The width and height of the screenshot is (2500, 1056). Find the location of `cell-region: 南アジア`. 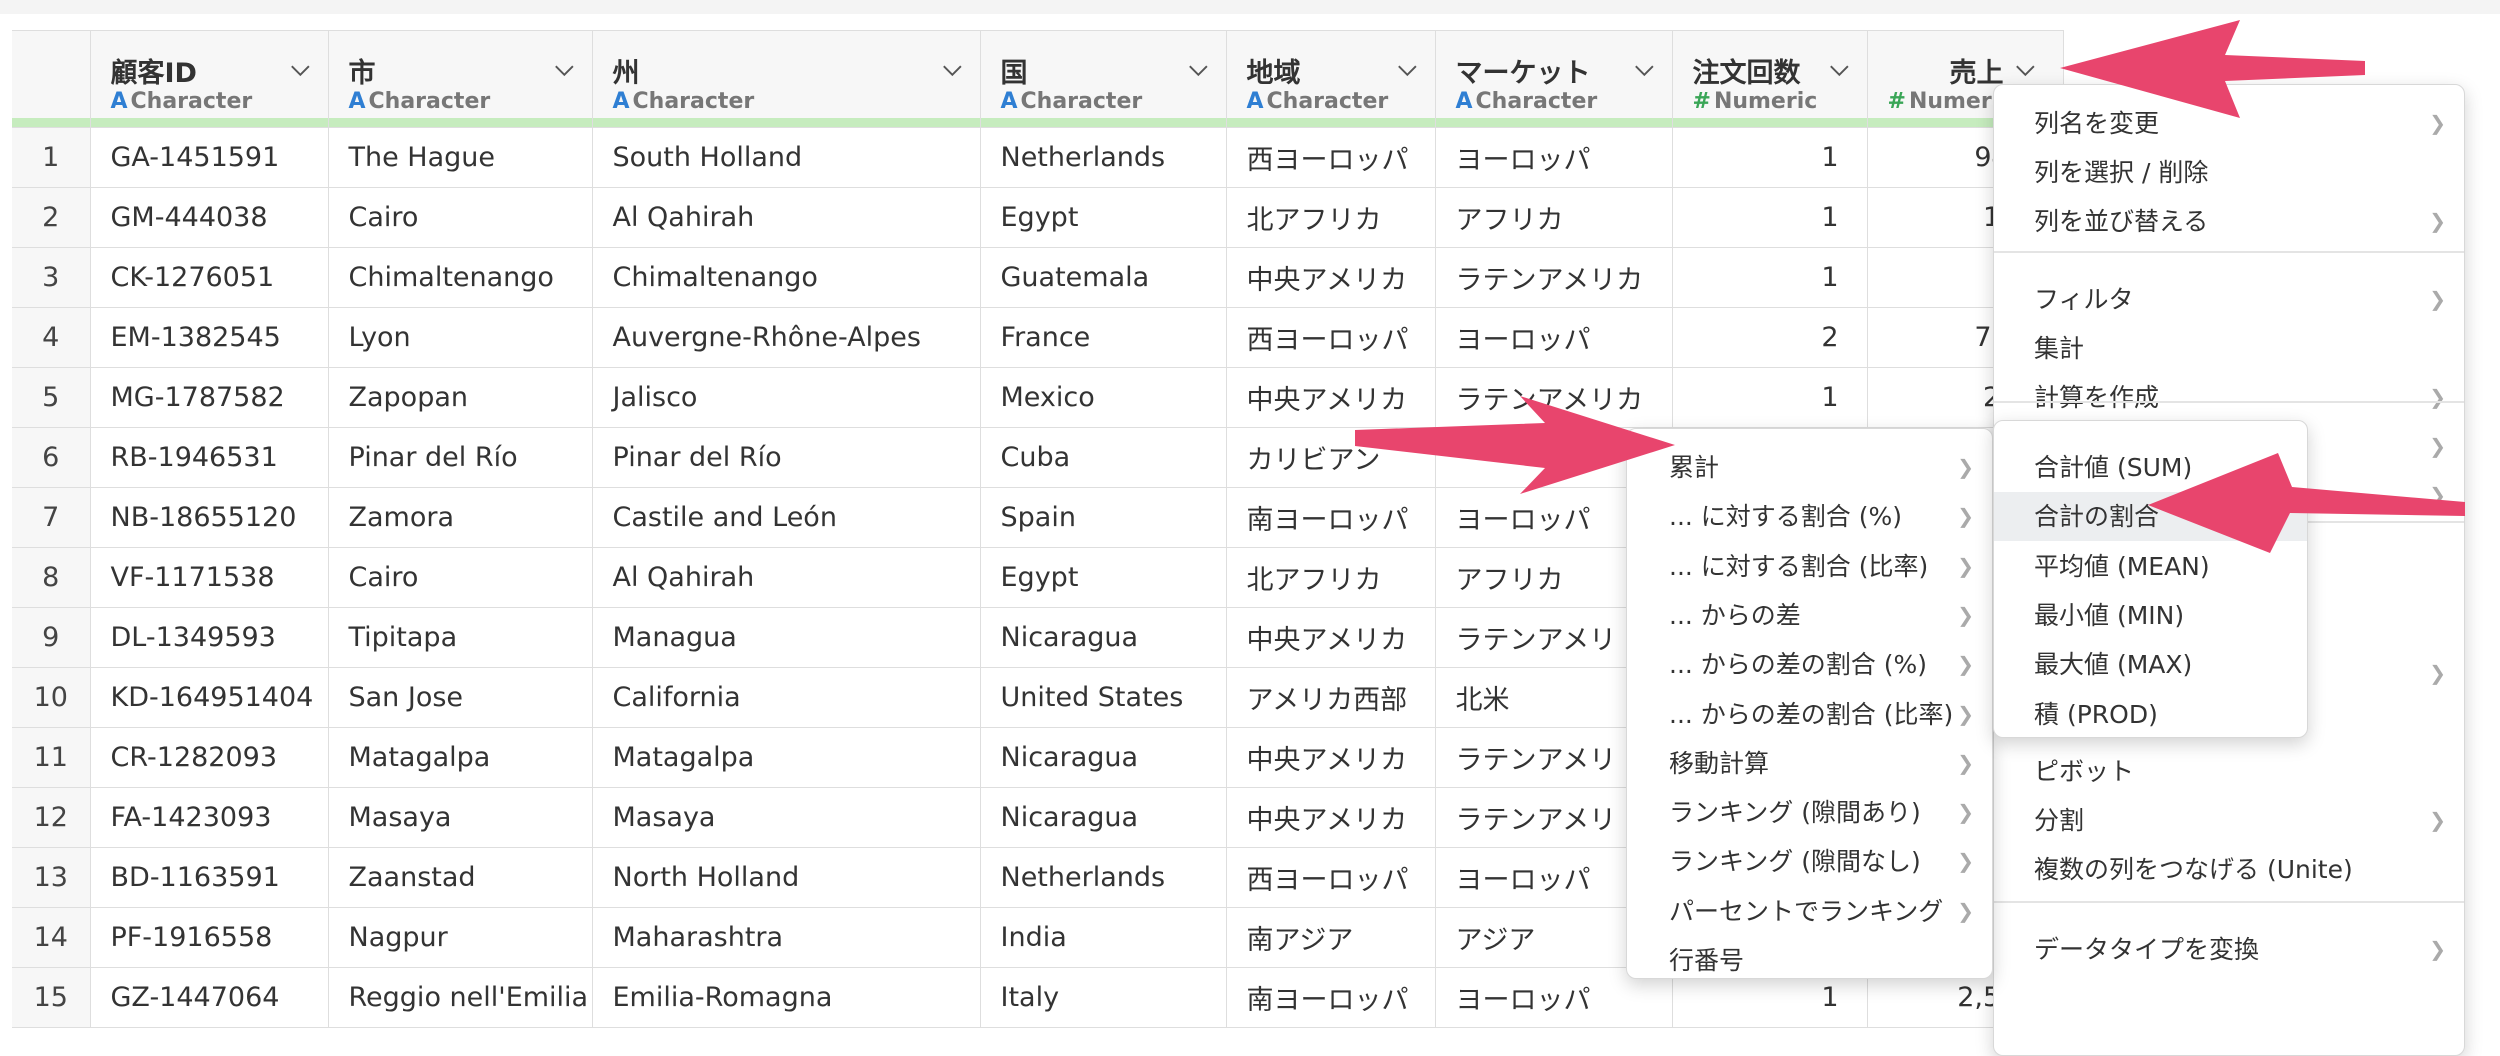

cell-region: 南アジア is located at coordinates (1331, 937).